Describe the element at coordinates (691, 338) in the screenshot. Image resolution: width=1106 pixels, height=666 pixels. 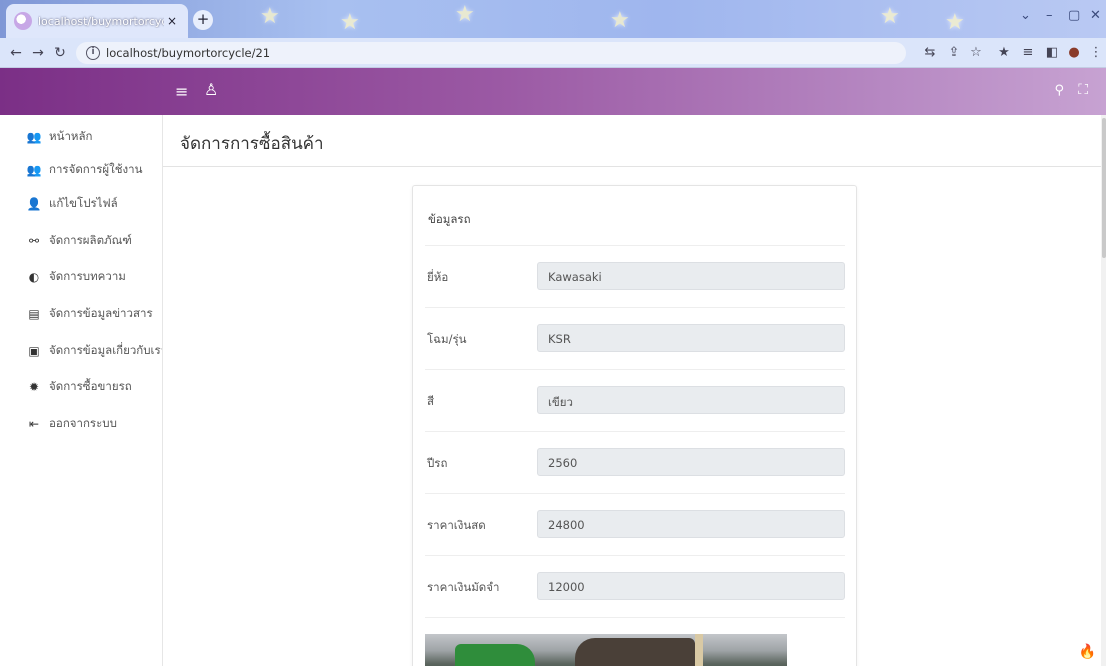
I see `field-value-input: KSR` at that location.